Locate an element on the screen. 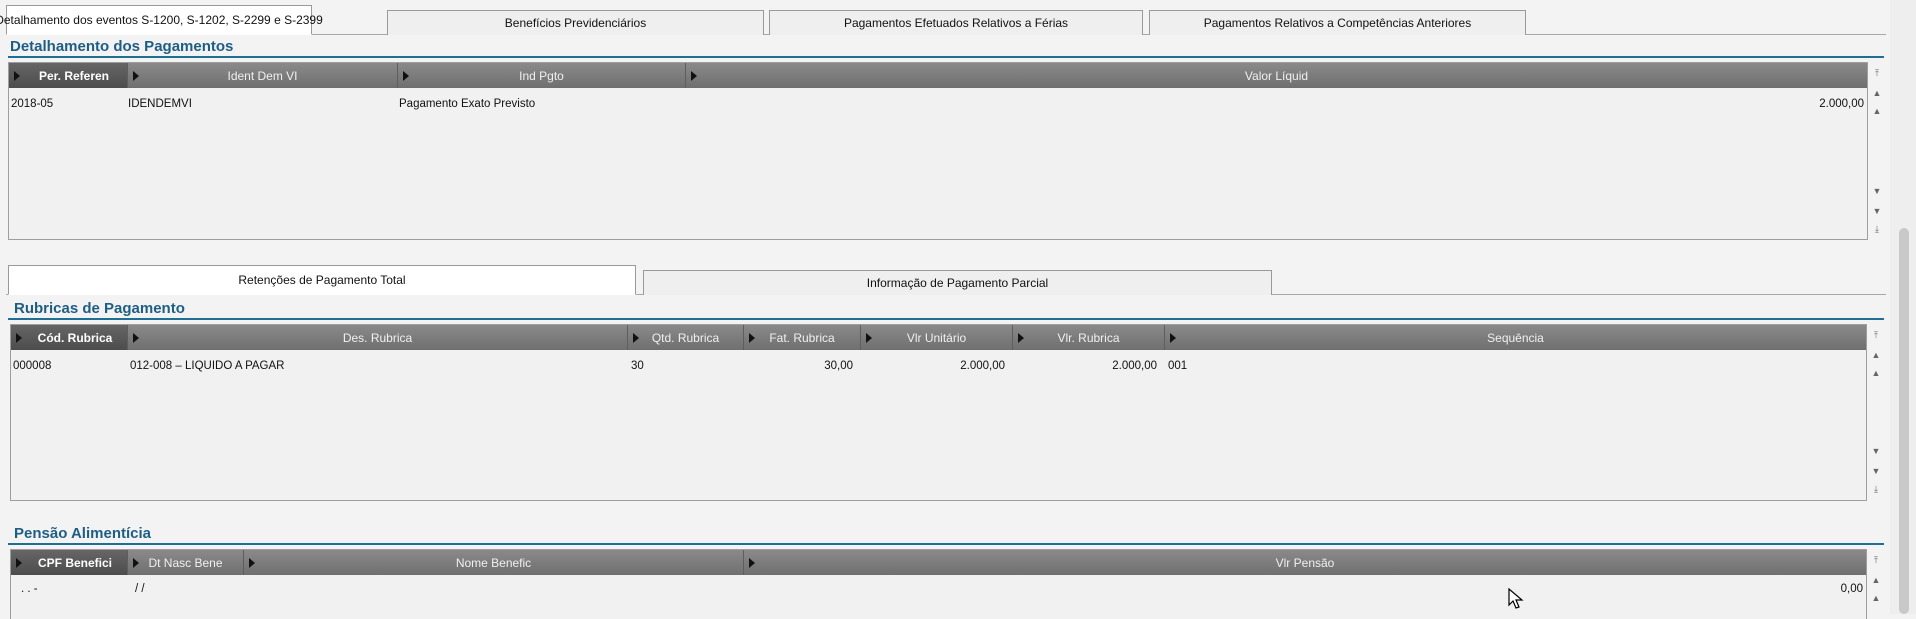  tab-retencoes-pagamento-total: Retenções de Pagamento Total is located at coordinates (322, 280).